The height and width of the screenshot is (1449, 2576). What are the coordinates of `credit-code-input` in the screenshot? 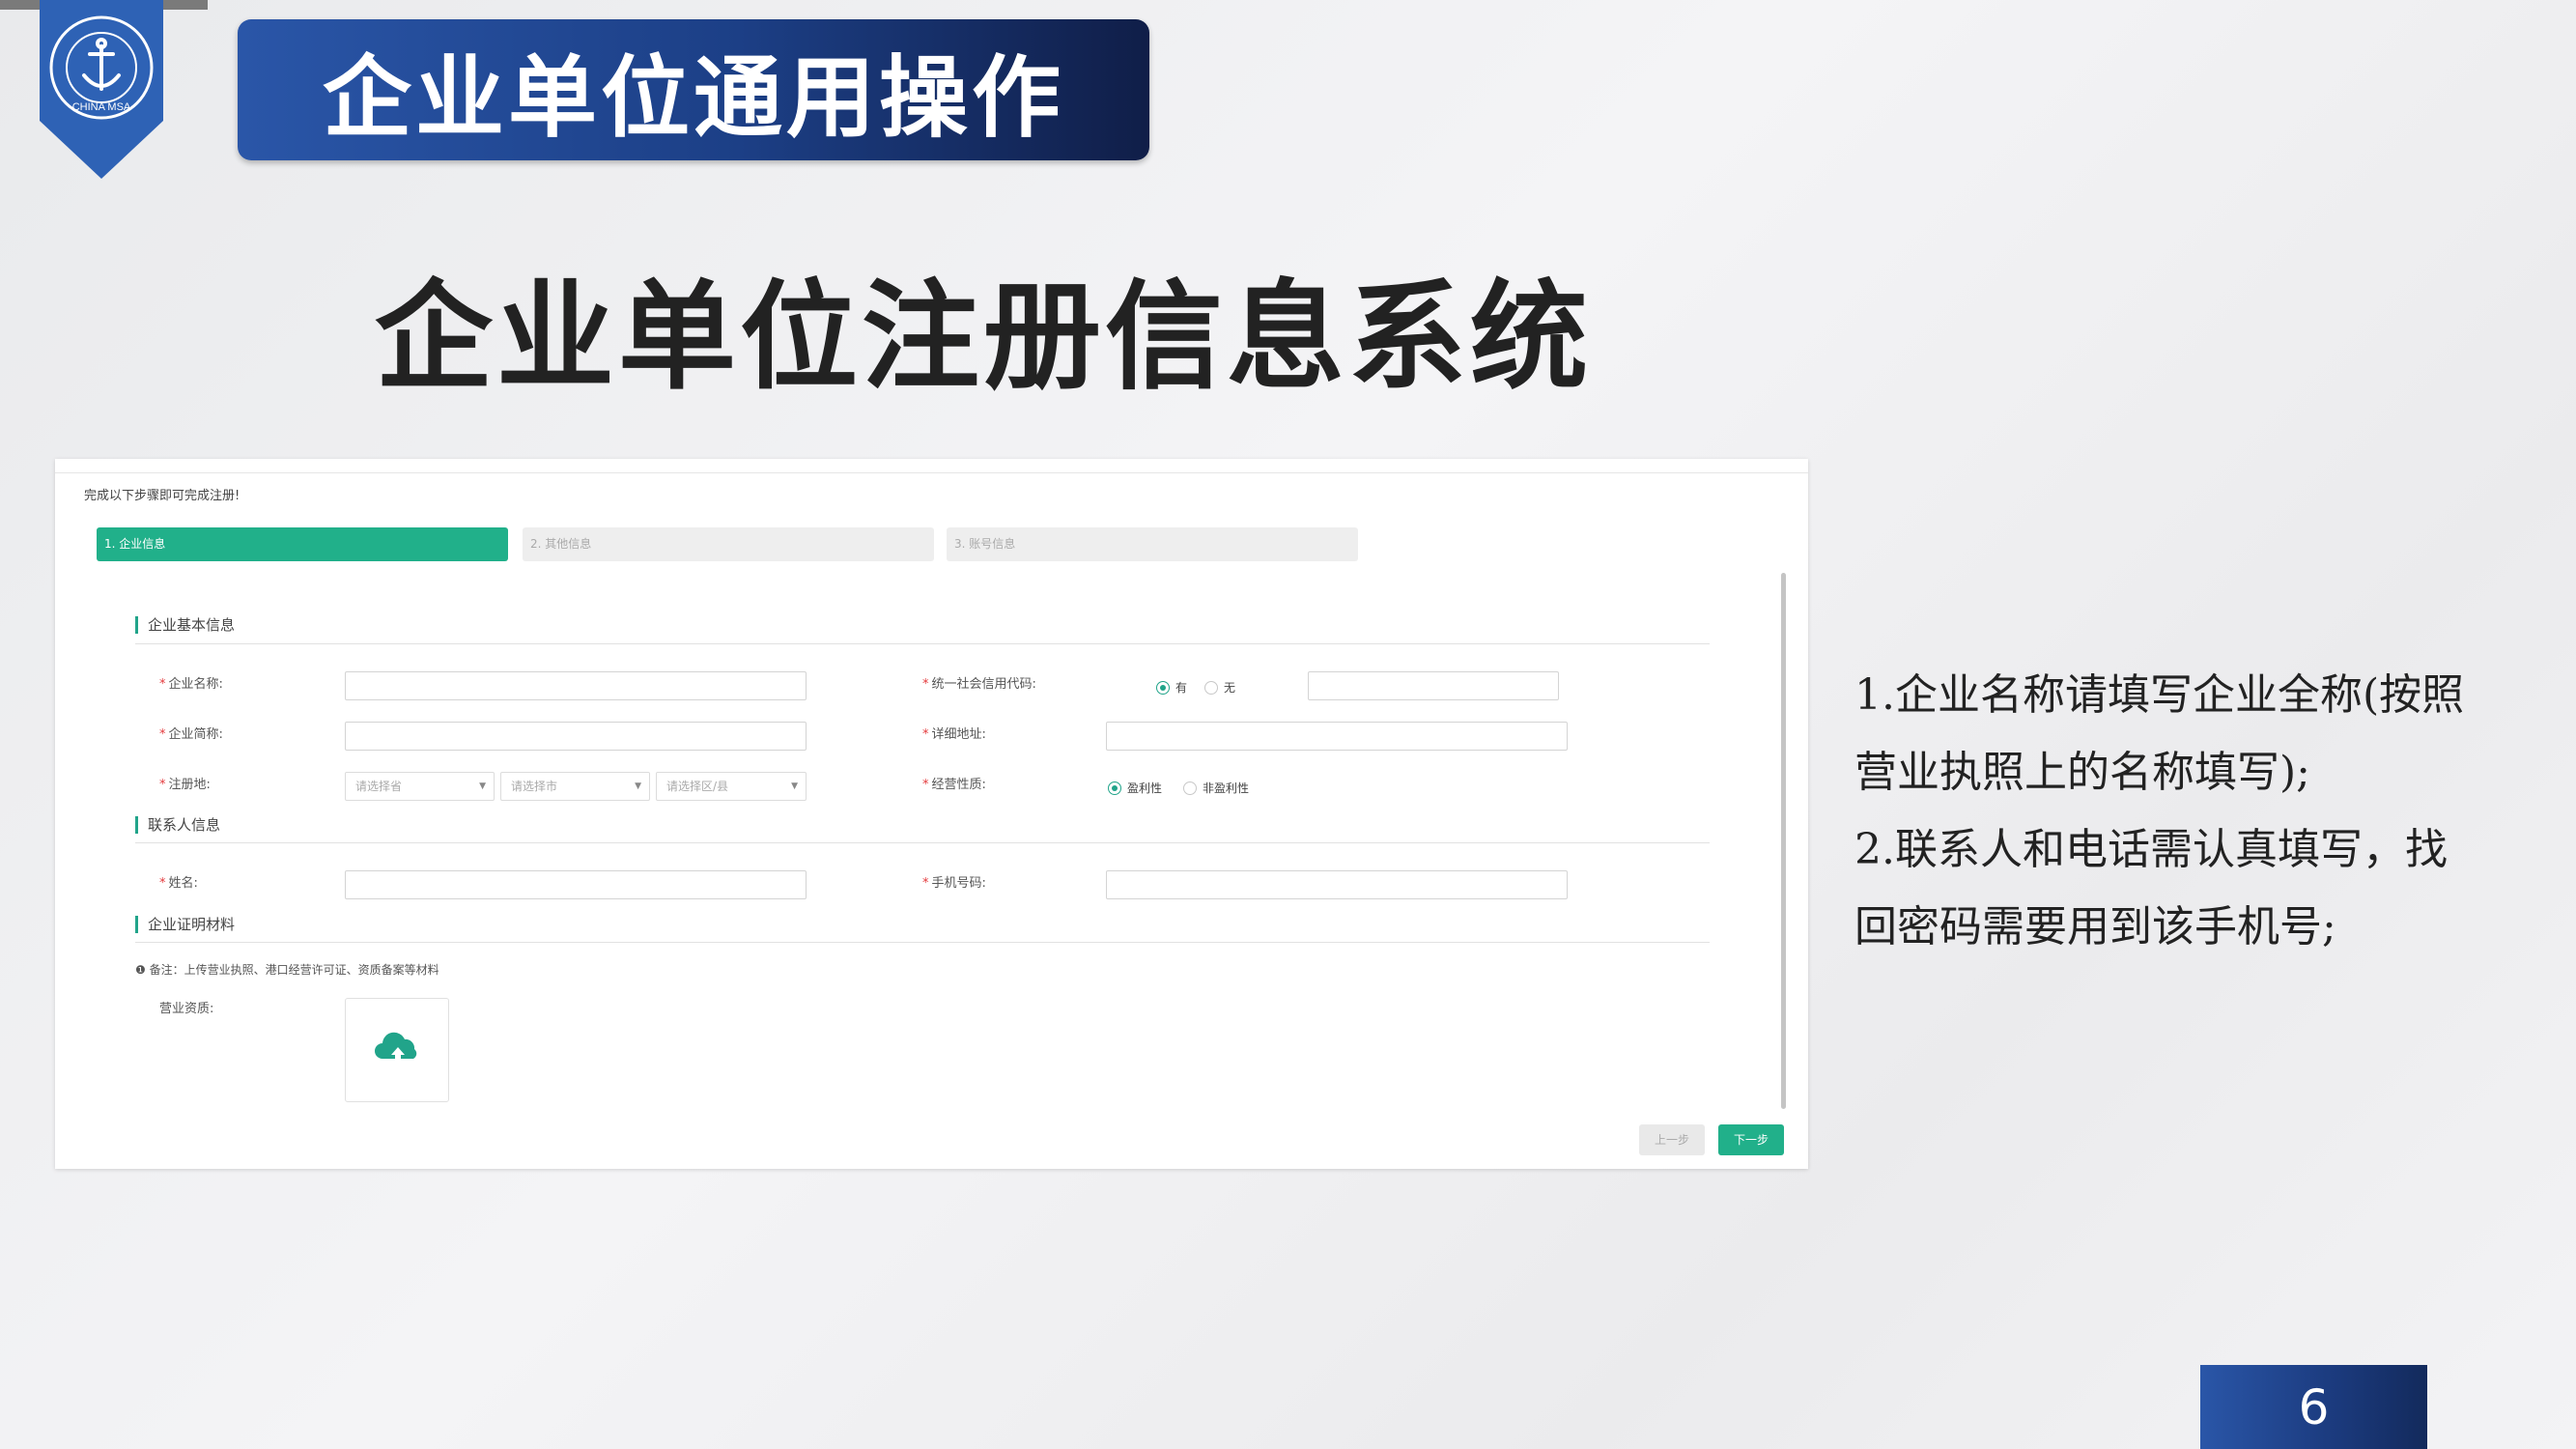 It's located at (1433, 685).